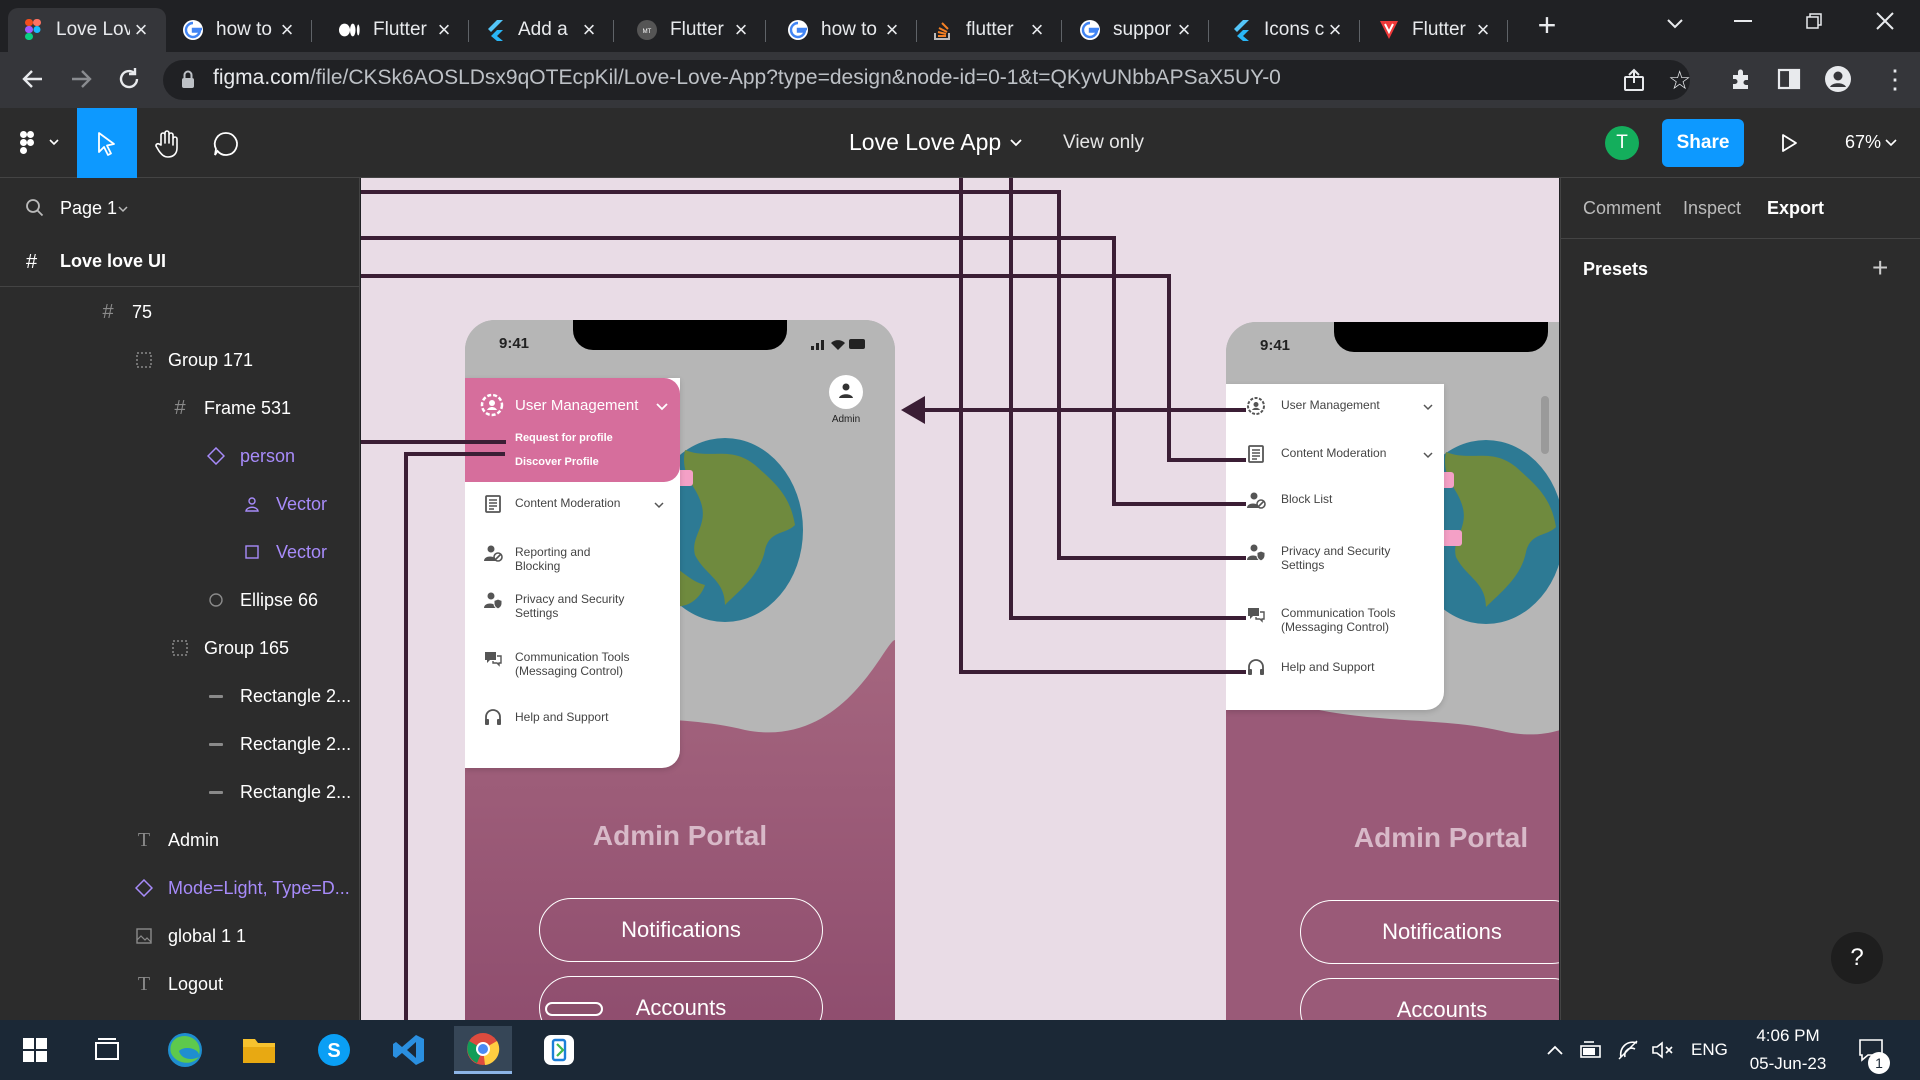  I want to click on tab-comment: Comment, so click(1622, 208).